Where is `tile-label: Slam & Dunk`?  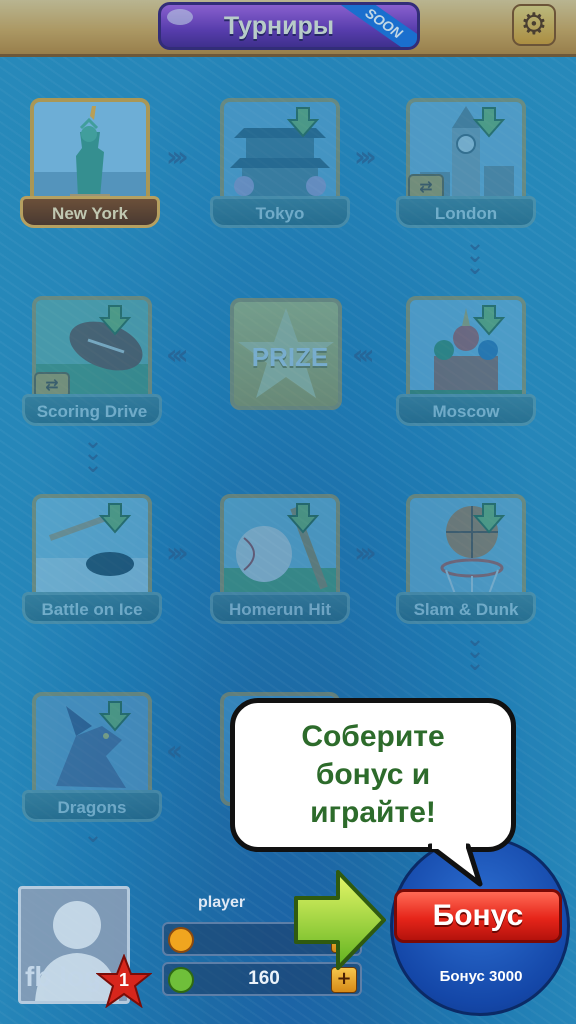 tile-label: Slam & Dunk is located at coordinates (466, 608).